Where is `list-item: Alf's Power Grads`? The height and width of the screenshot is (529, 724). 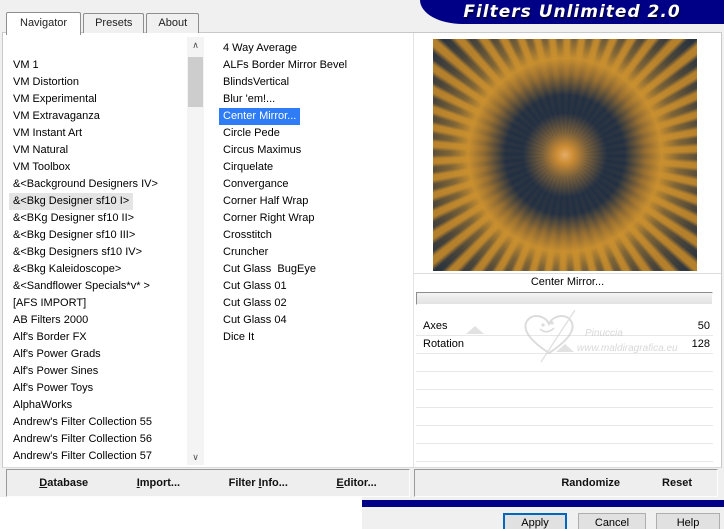
list-item: Alf's Power Grads is located at coordinates (57, 354).